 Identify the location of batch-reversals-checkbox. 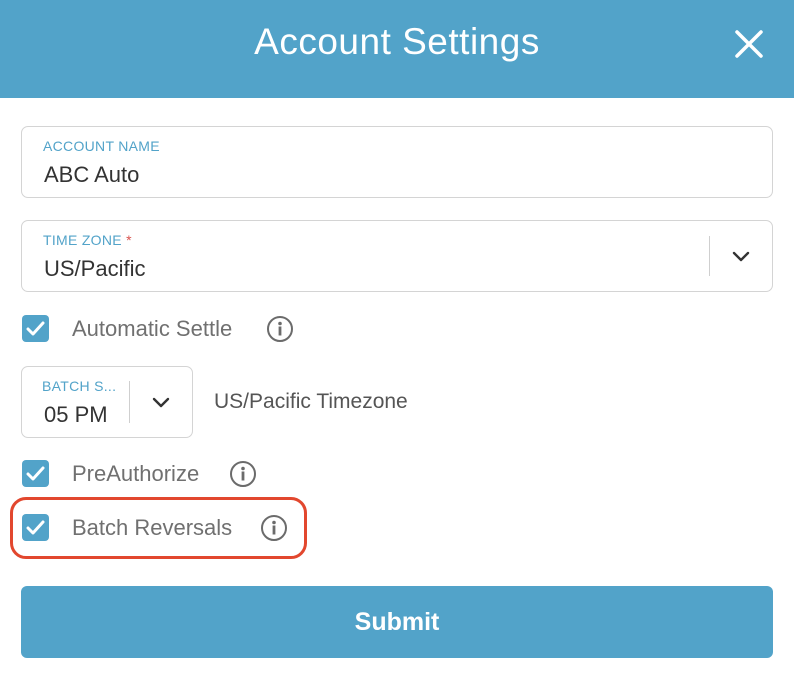
(35, 527).